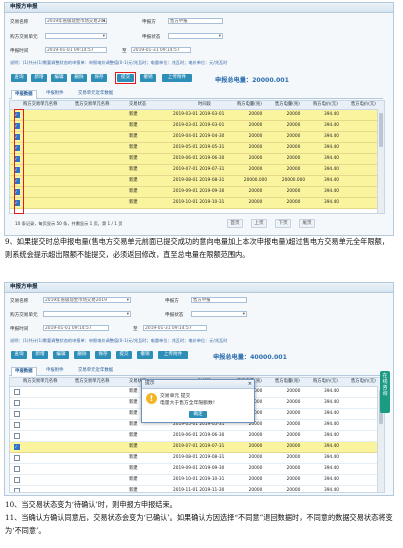 This screenshot has height=548, width=403. Describe the element at coordinates (255, 180) in the screenshot. I see `buyer-qty-cell: 20000.000` at that location.